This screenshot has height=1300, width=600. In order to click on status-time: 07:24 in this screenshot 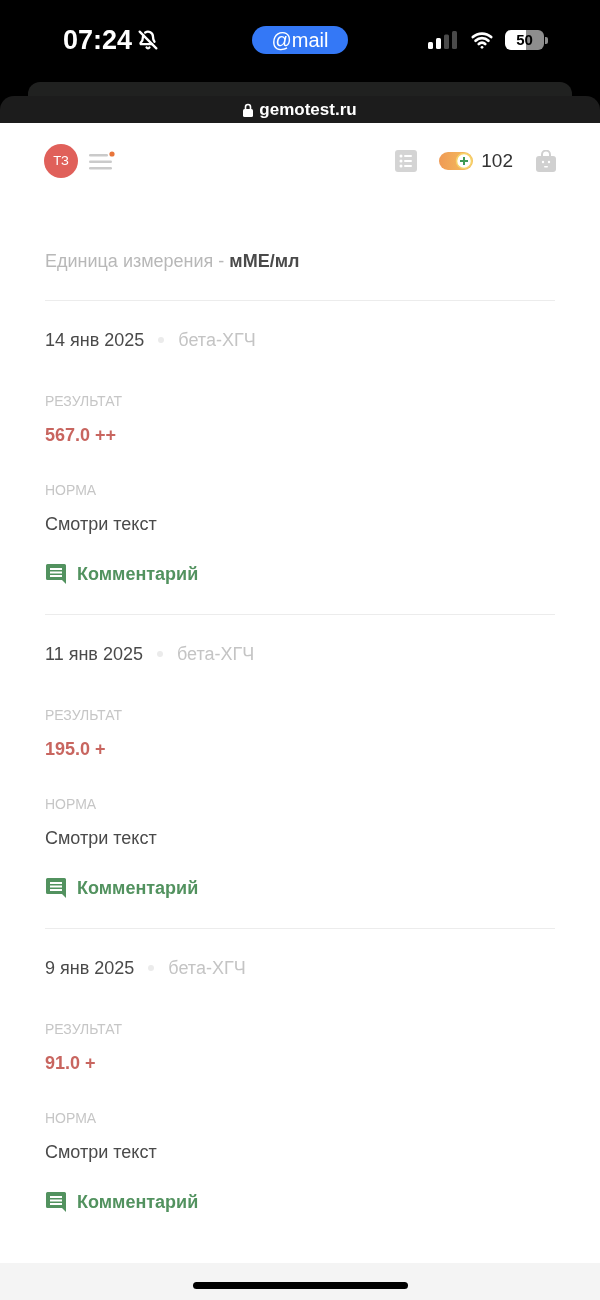, I will do `click(98, 40)`.